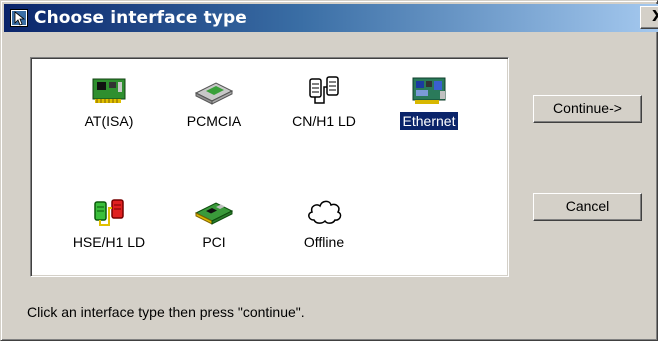 Image resolution: width=658 pixels, height=341 pixels. What do you see at coordinates (109, 212) in the screenshot?
I see `hse-linking-device-icon` at bounding box center [109, 212].